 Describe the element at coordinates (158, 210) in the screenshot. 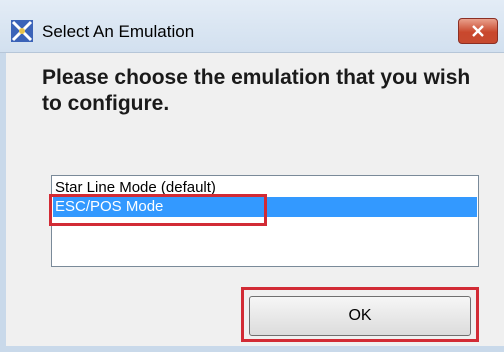

I see `selection-highlight-box` at that location.